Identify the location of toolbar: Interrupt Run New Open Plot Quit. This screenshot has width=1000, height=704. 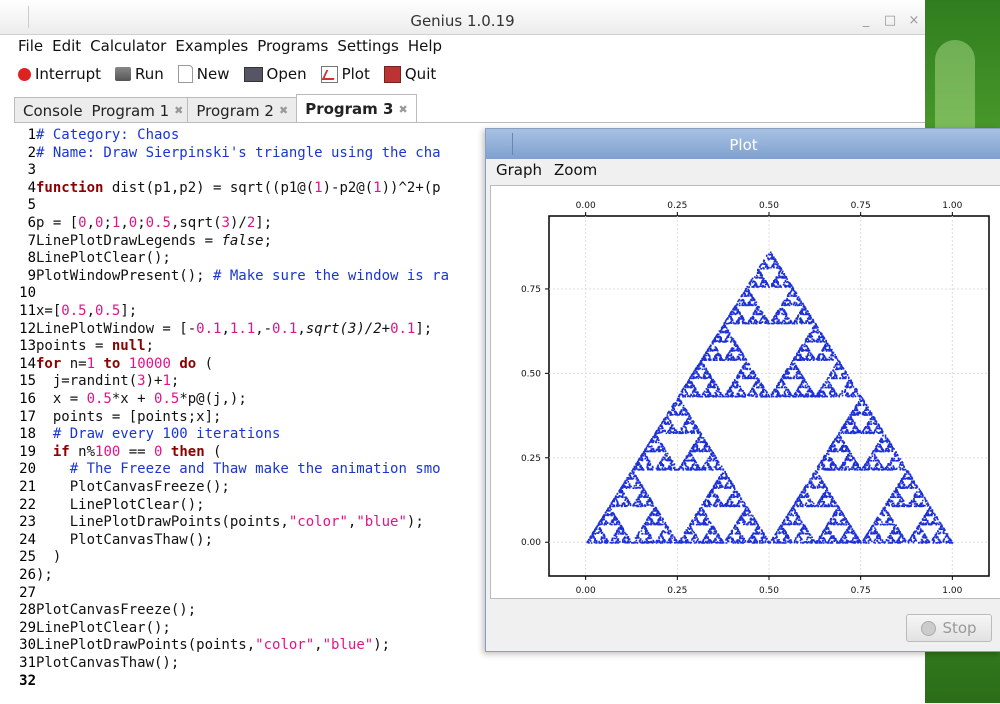
(471, 74).